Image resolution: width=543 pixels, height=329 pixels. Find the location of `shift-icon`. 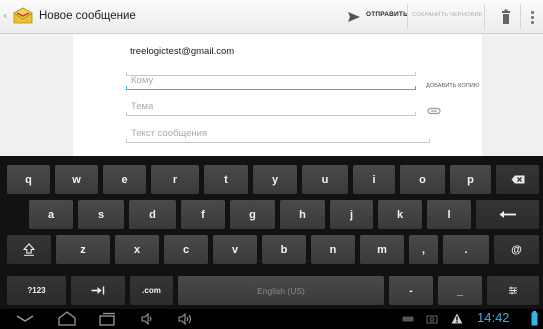

shift-icon is located at coordinates (29, 249).